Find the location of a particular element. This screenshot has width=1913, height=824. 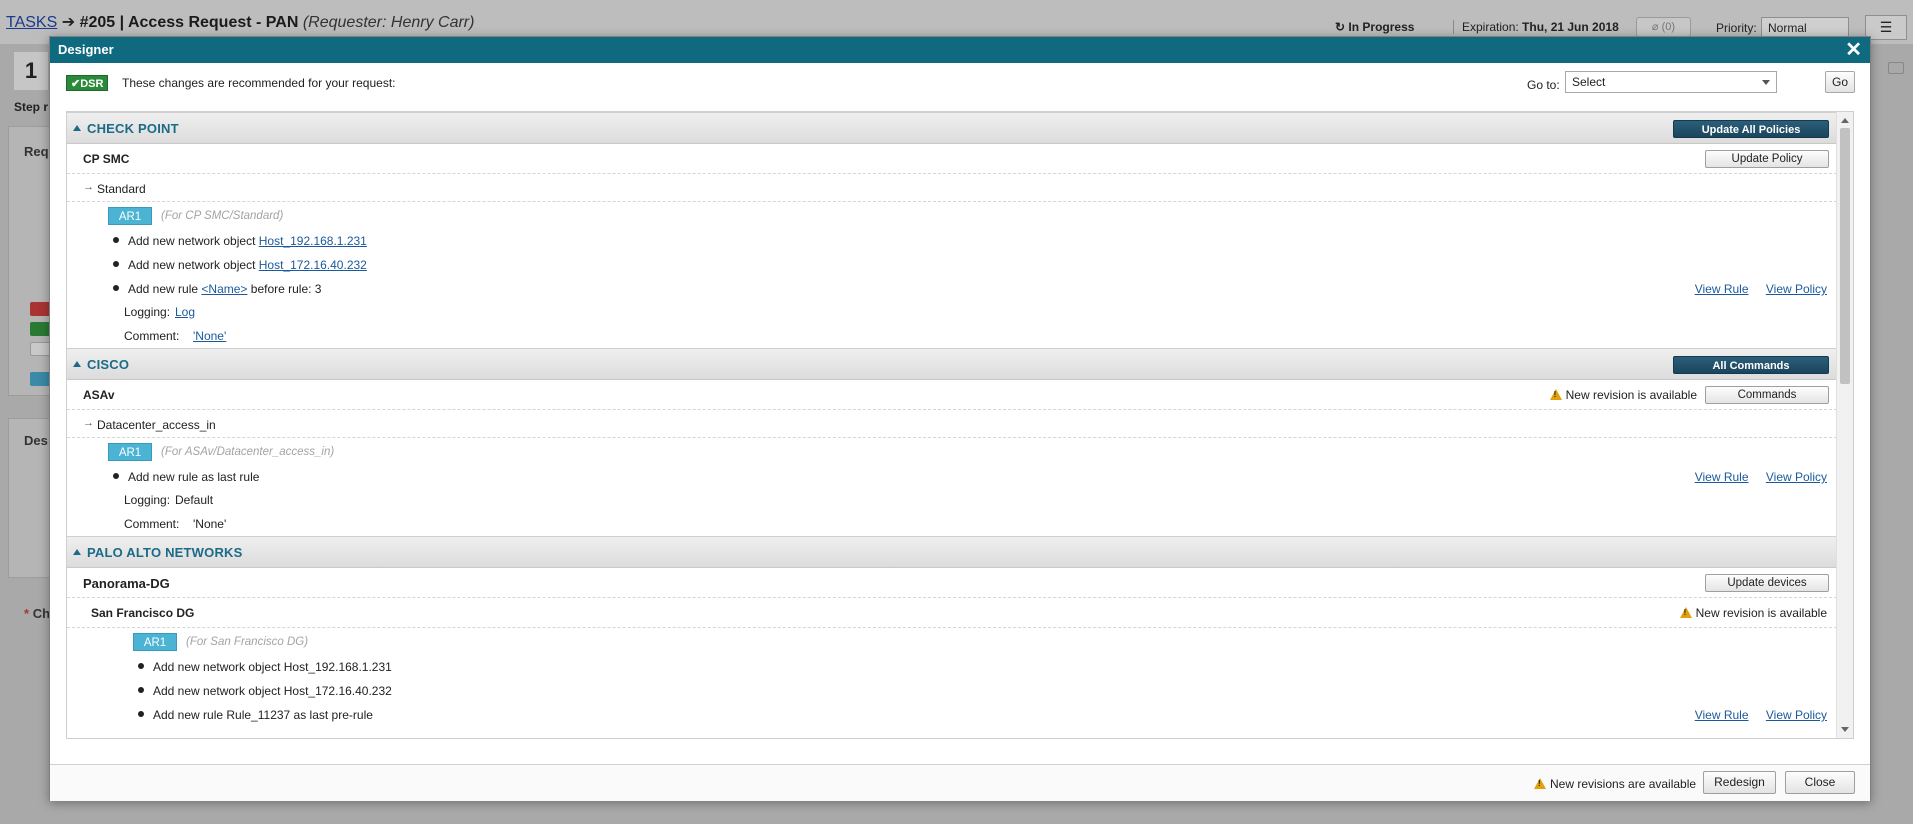

logging-label: Logging: is located at coordinates (147, 312).